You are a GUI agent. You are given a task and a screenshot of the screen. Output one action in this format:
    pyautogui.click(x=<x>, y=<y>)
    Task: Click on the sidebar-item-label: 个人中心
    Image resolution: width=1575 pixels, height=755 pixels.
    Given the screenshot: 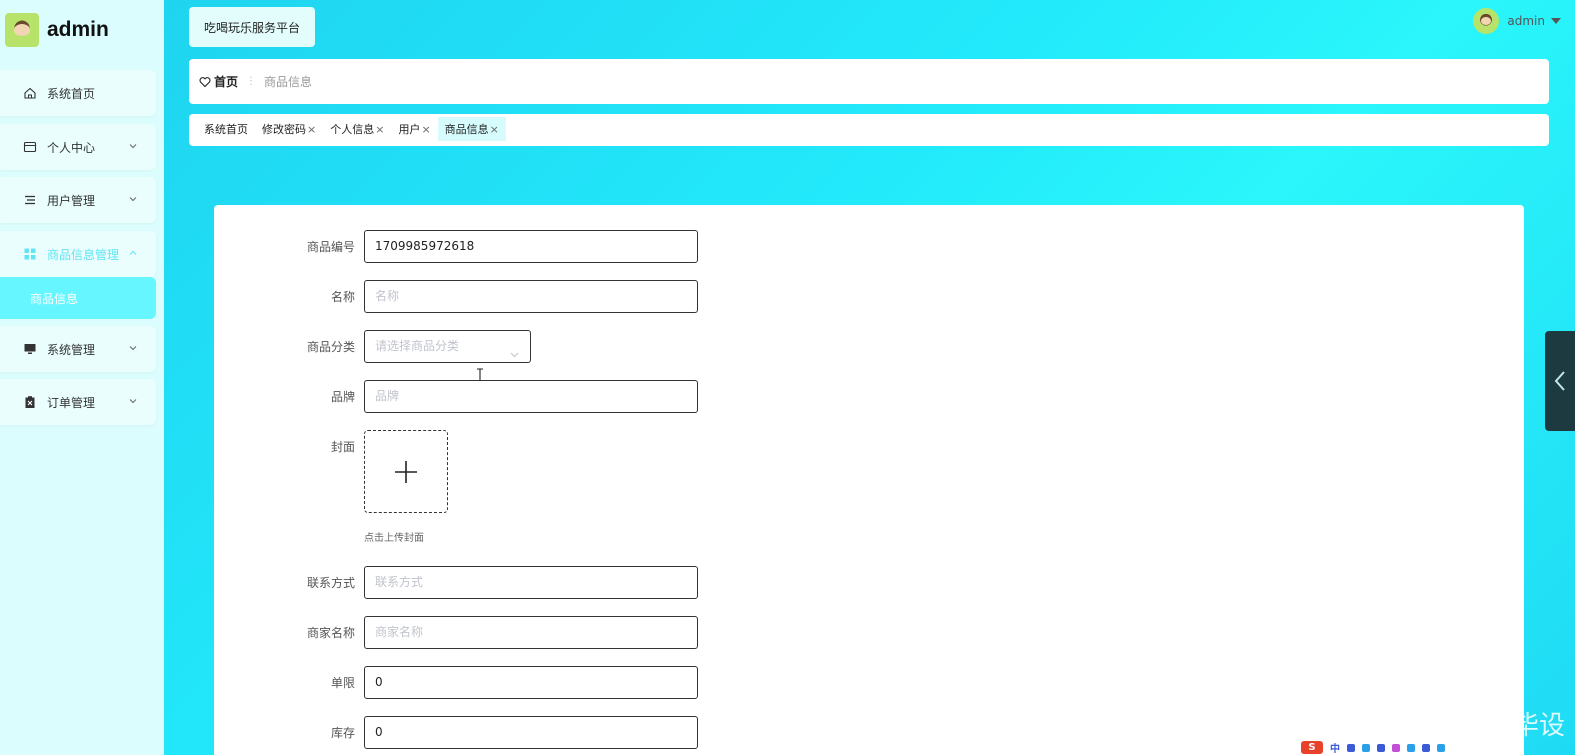 What is the action you would take?
    pyautogui.click(x=71, y=147)
    